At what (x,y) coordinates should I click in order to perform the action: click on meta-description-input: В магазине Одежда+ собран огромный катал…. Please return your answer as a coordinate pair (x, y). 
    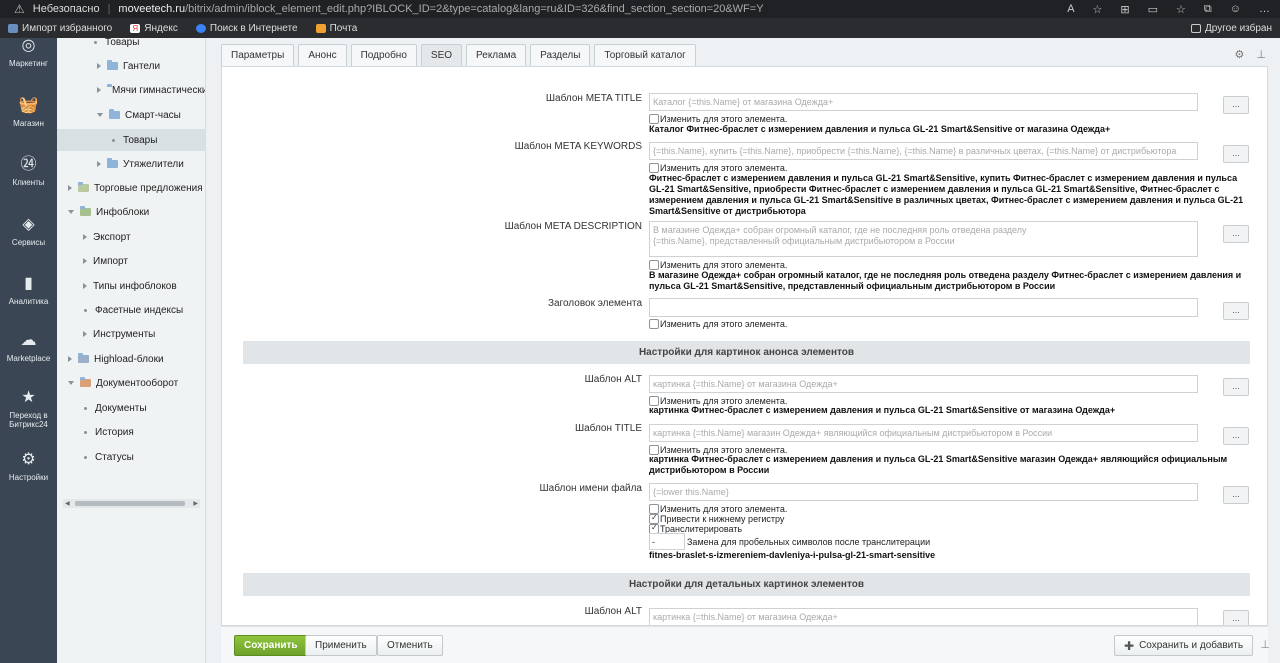
    Looking at the image, I should click on (923, 239).